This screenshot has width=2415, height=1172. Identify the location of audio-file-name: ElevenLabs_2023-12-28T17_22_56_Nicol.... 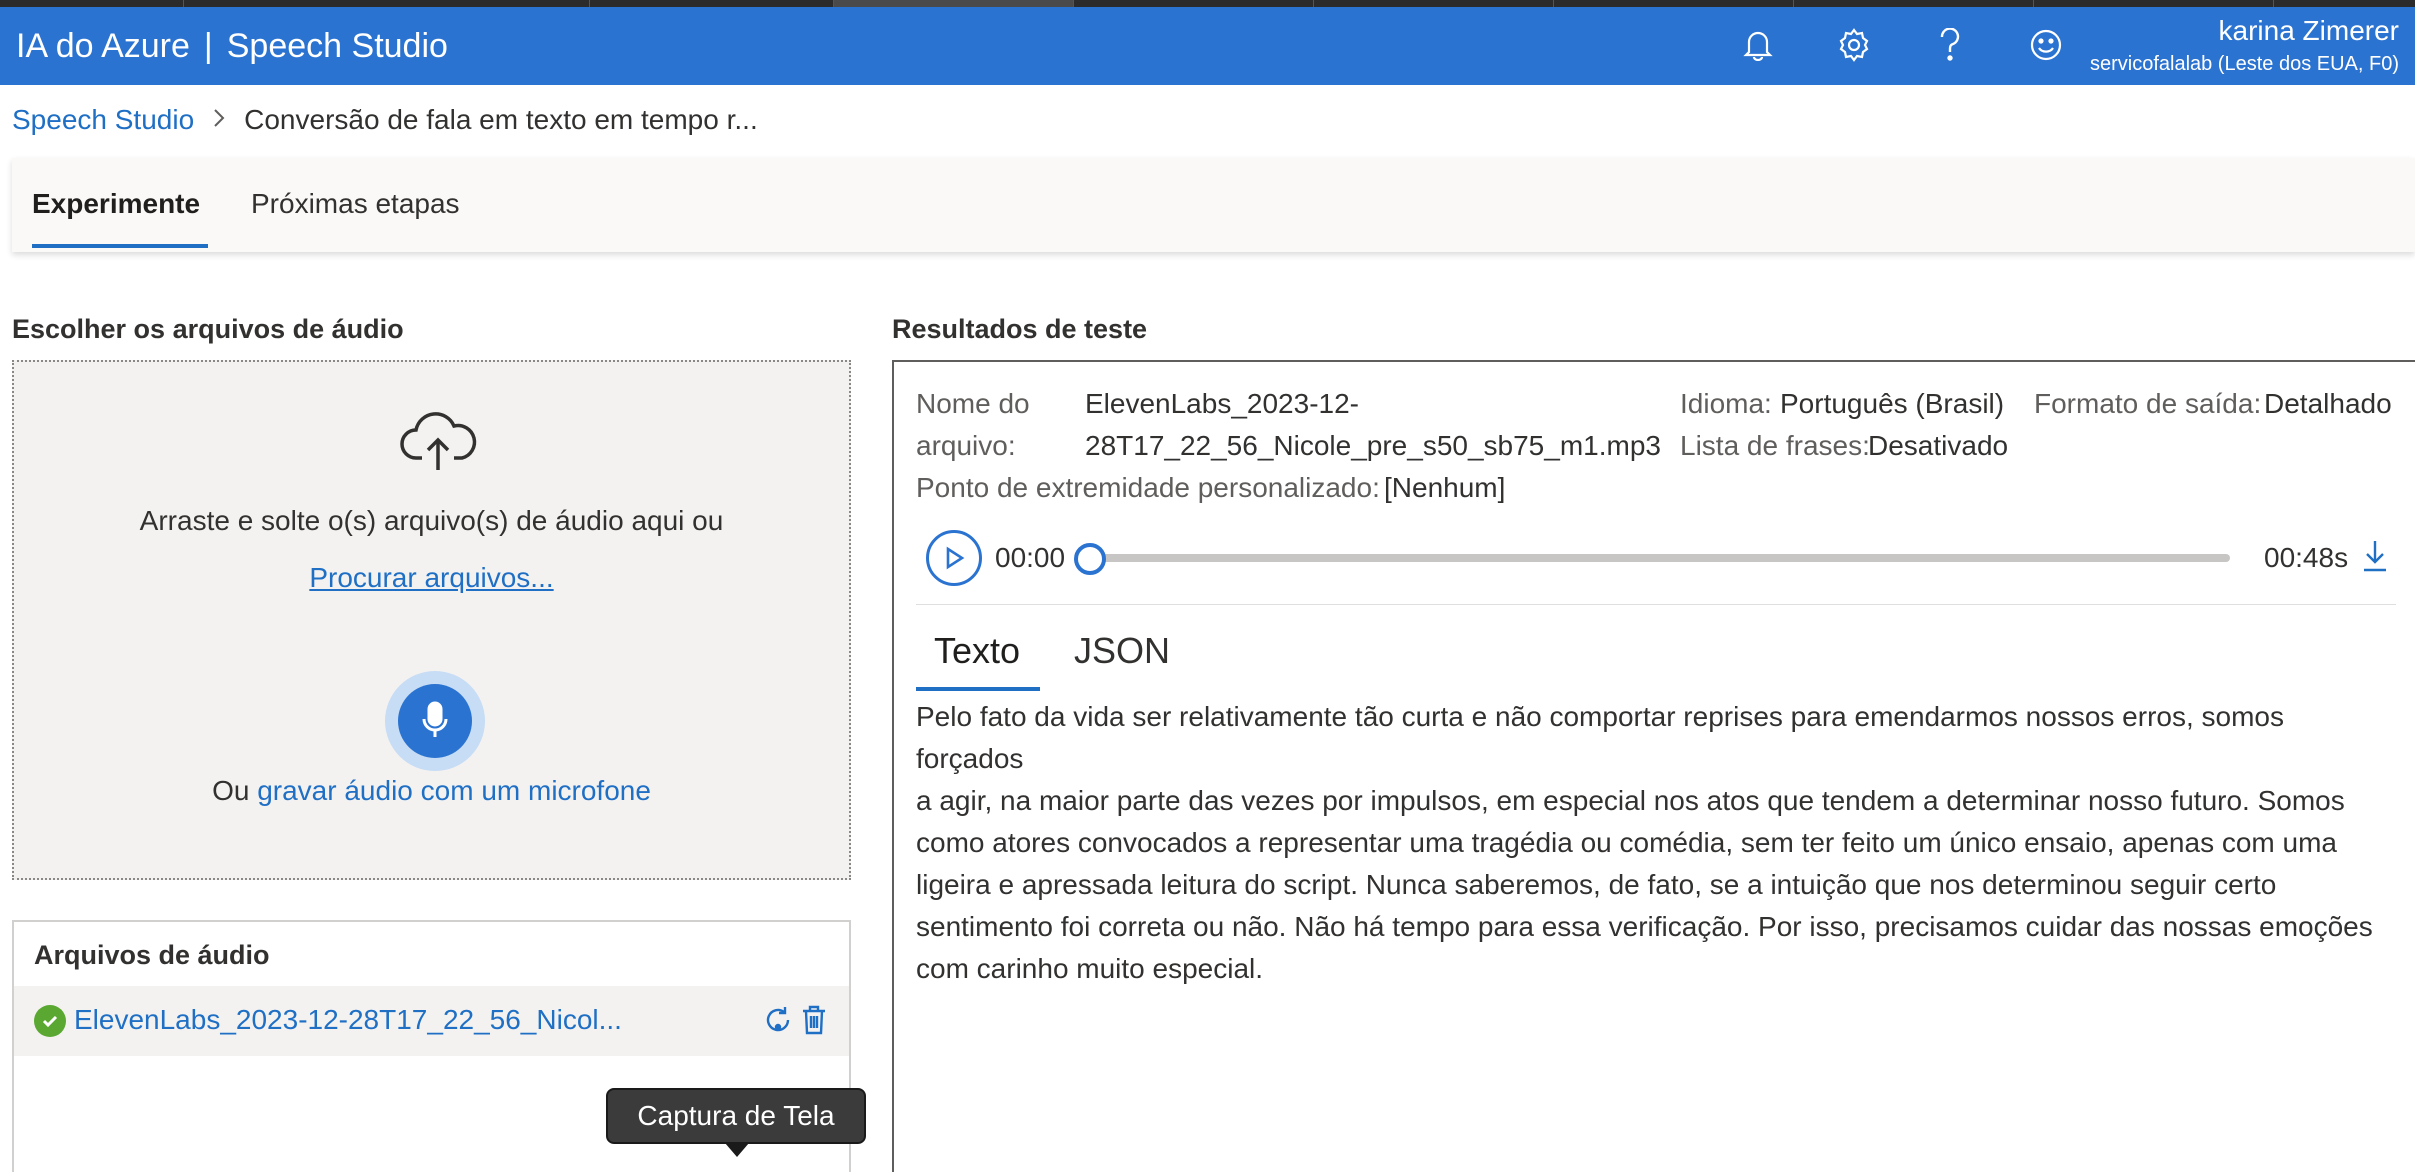
(348, 1020).